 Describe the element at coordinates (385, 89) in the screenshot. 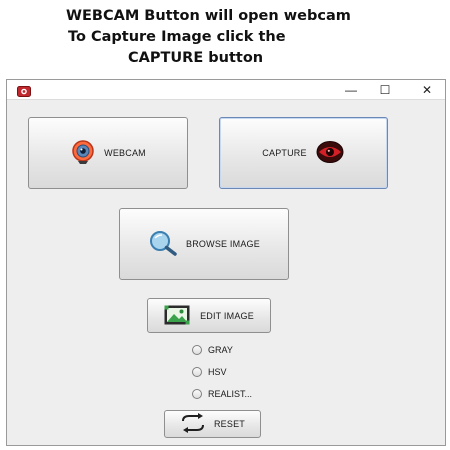

I see `maximize-button: ☐` at that location.